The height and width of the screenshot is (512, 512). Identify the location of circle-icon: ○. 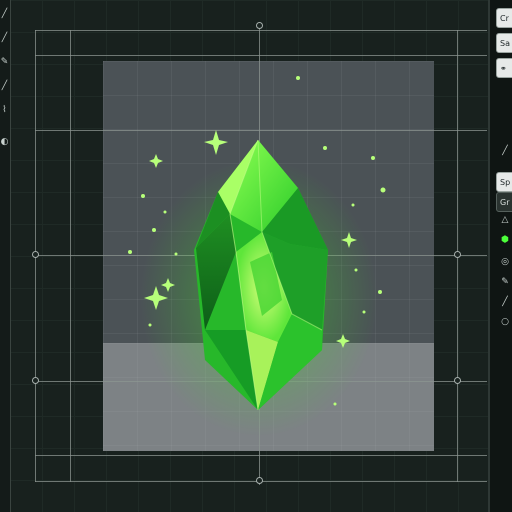
(505, 322).